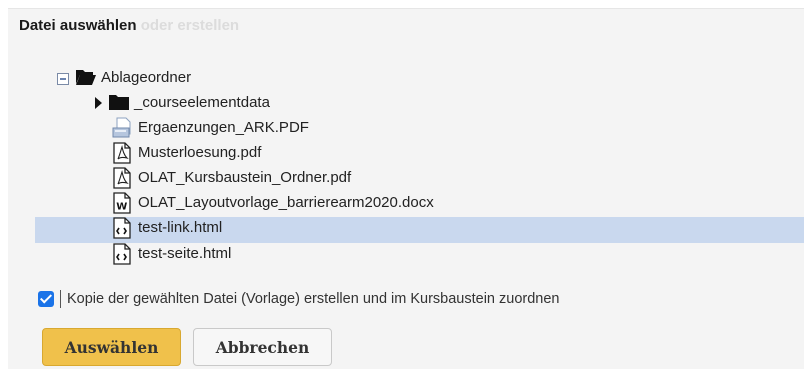  I want to click on tree-item-file-selected: test-link.html, so click(167, 227).